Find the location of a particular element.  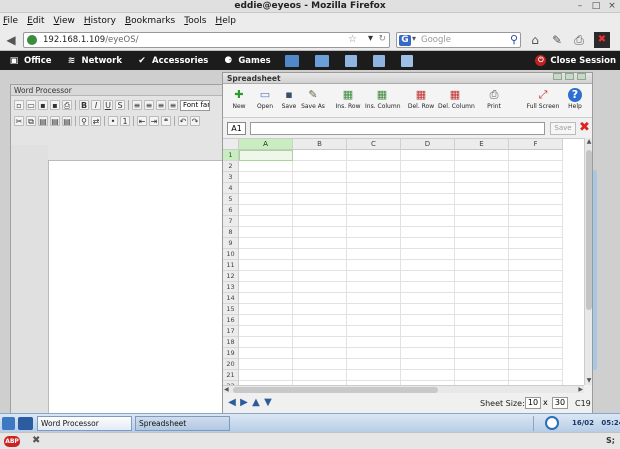

column-header: E is located at coordinates (482, 144).